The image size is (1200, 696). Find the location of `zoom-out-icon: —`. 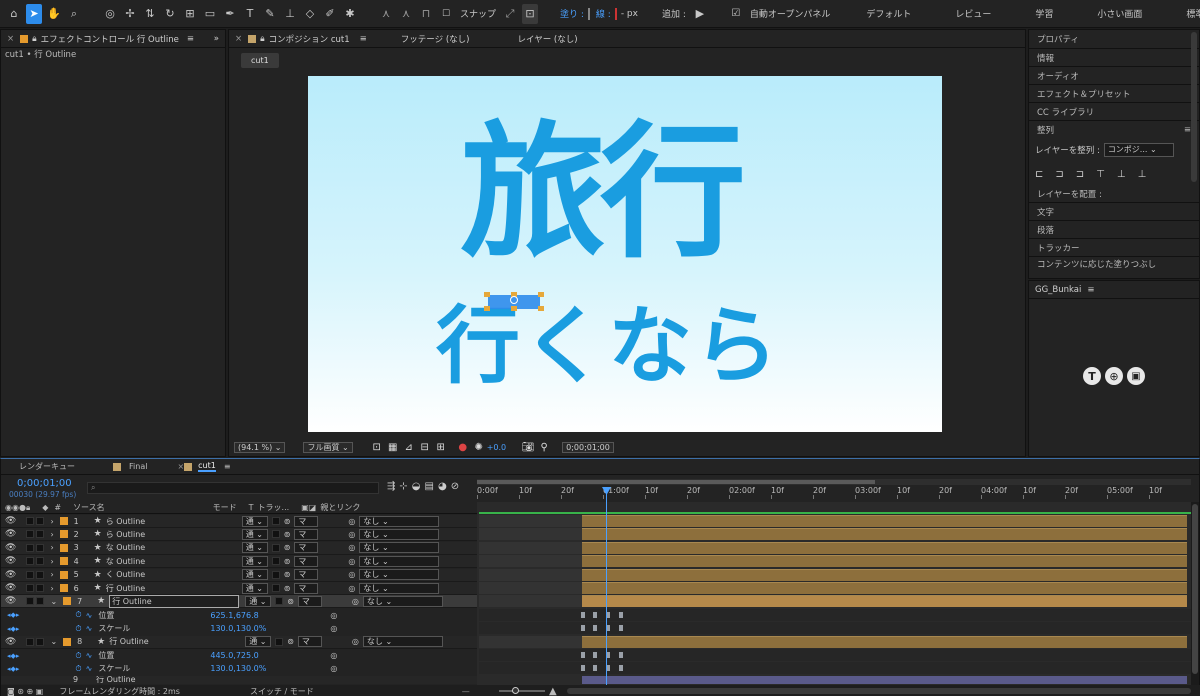

zoom-out-icon: — is located at coordinates (466, 691).